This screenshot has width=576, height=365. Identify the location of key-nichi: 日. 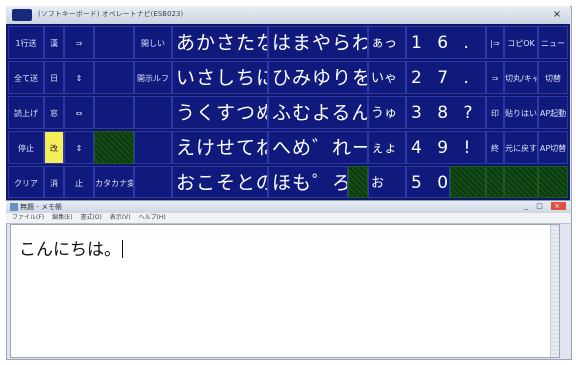
(54, 77).